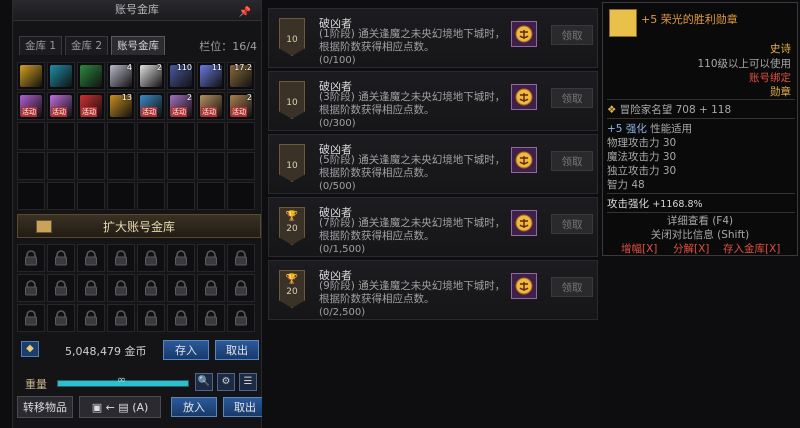  Describe the element at coordinates (414, 230) in the screenshot. I see `achievement-description: (7阶段) 通关逢魔之未央幻境地下城时，根据阶数获得相应点数。` at that location.